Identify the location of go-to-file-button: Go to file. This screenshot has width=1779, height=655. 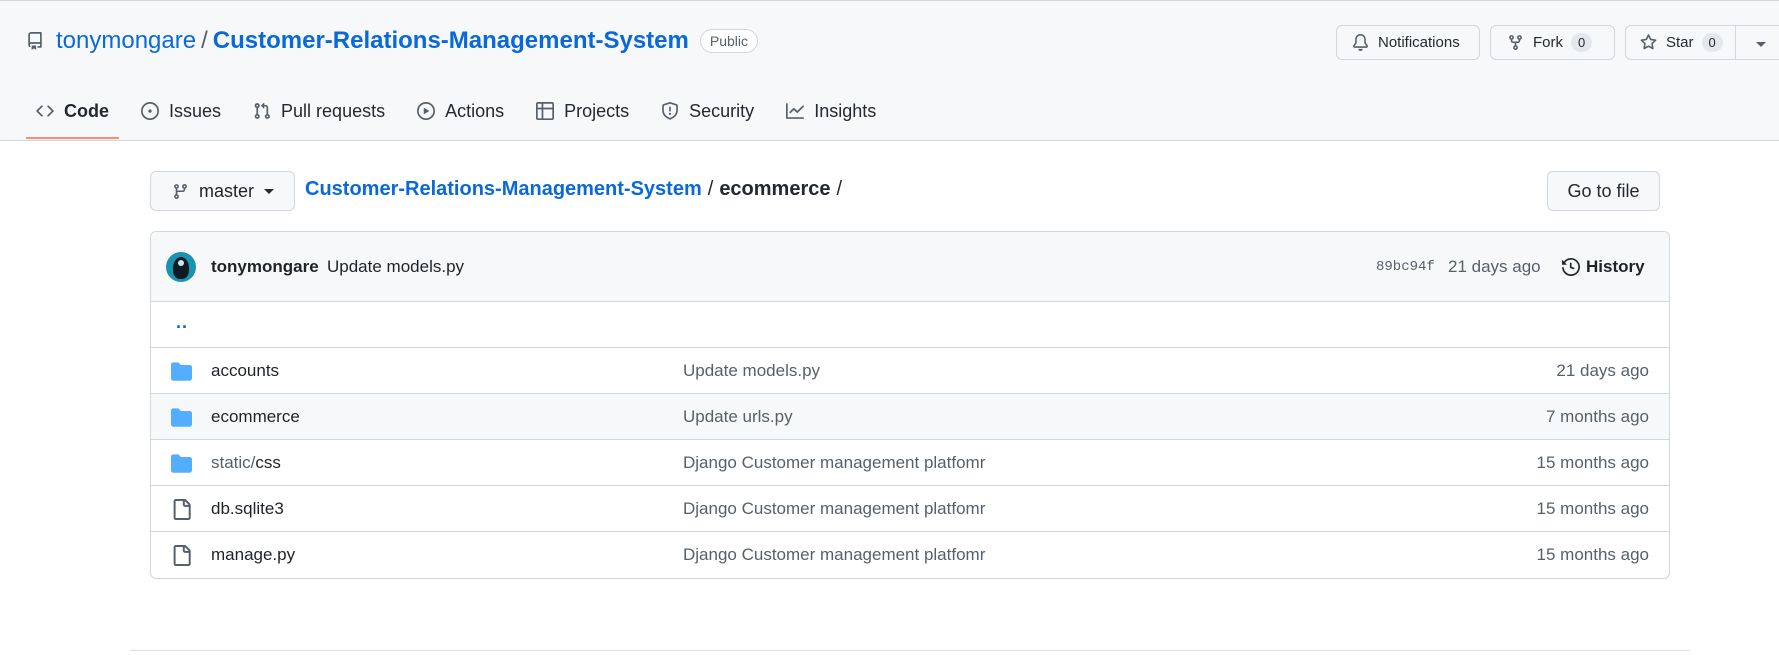
(1603, 191).